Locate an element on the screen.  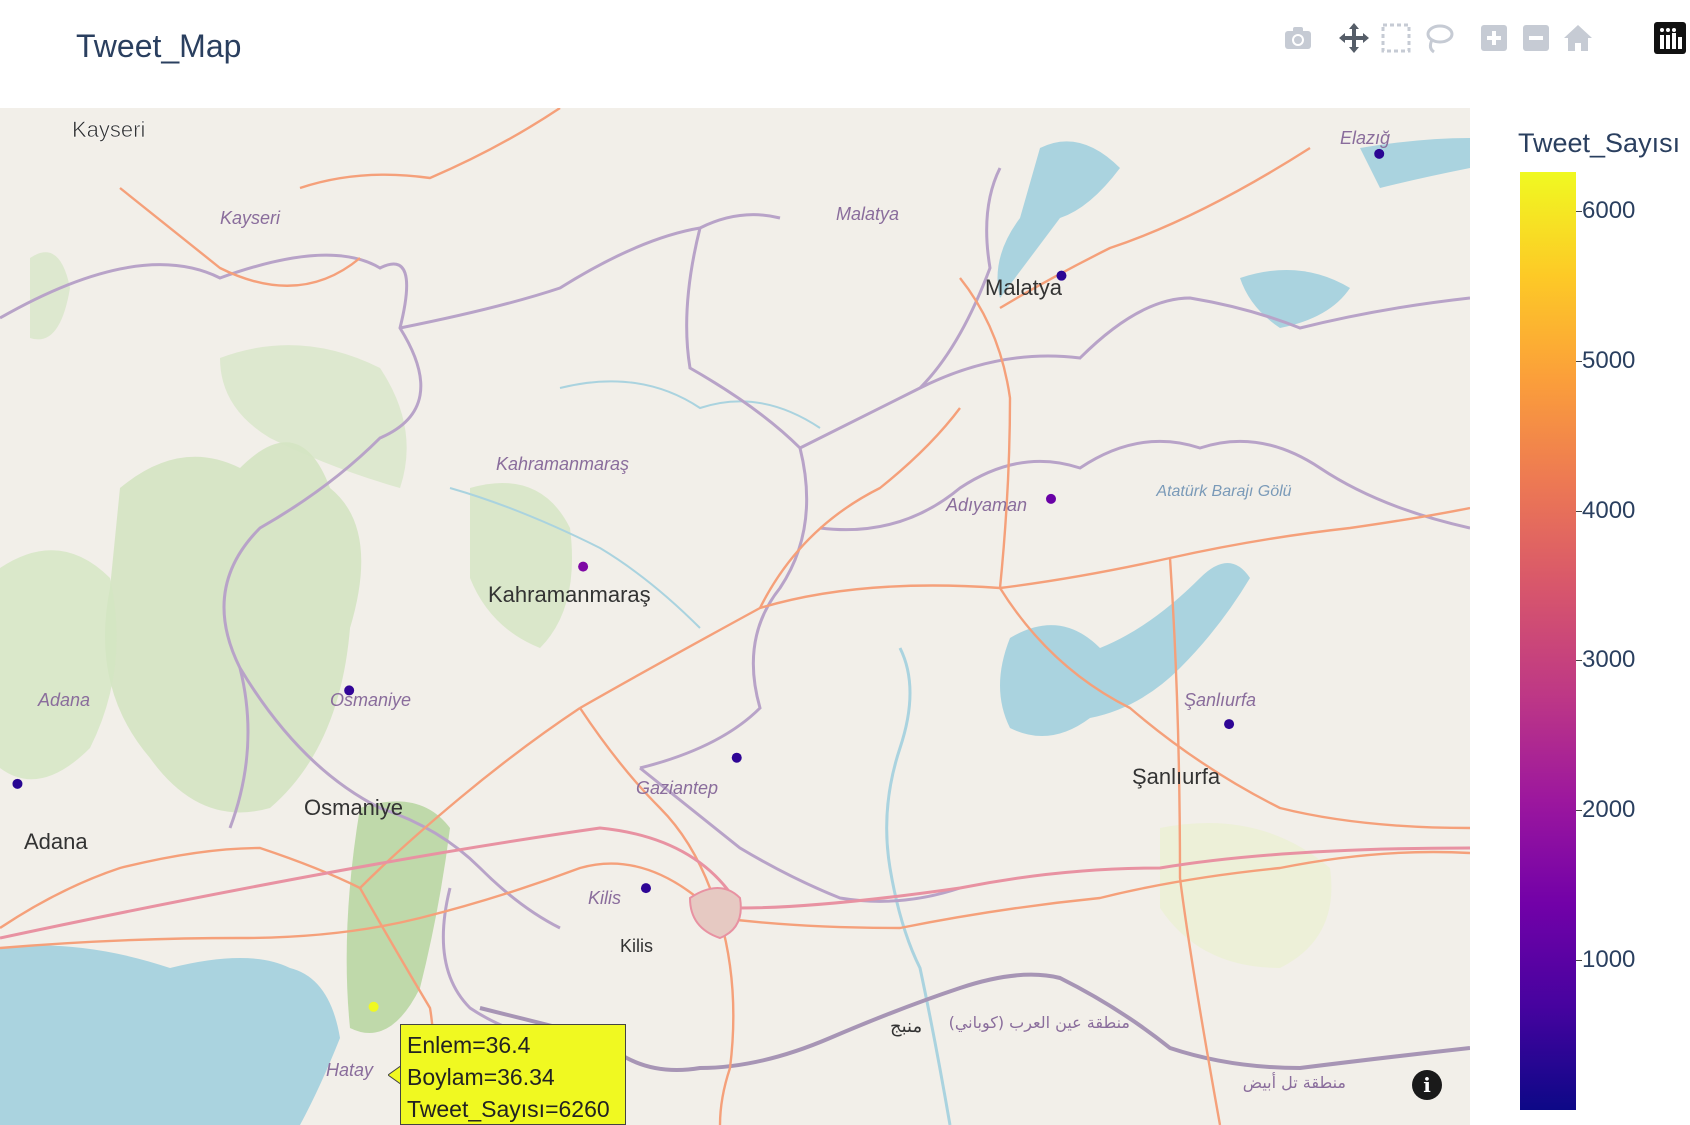
place-label: منطقة عين العرب (كوباني) is located at coordinates (1039, 1023).